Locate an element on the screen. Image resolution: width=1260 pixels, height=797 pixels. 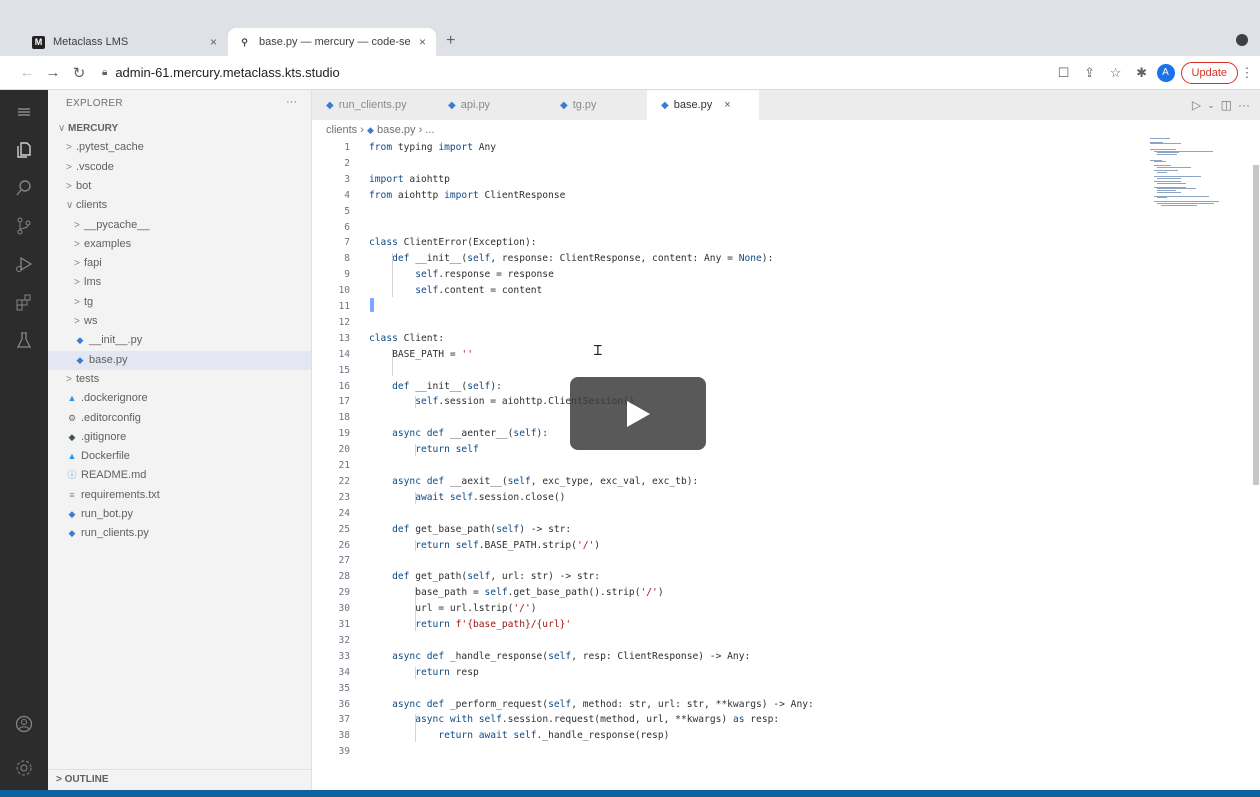
tree-item: > .vscode is located at coordinates (179, 167).